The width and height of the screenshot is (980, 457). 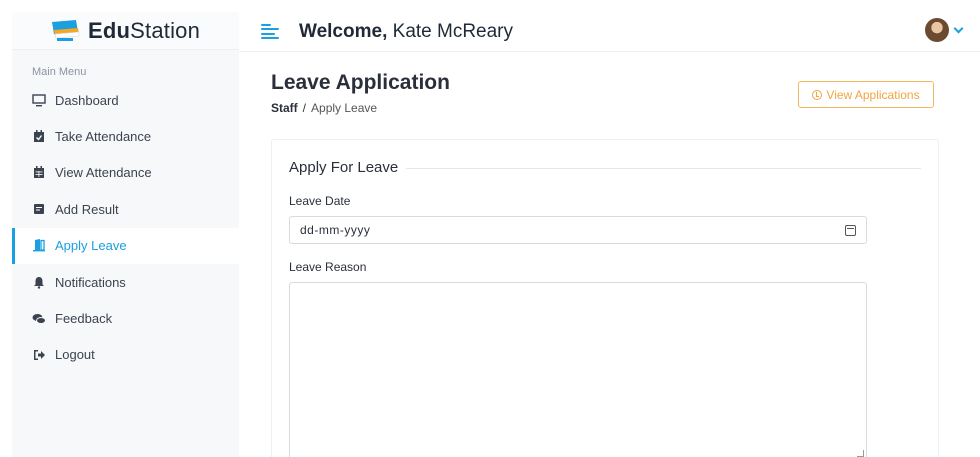 What do you see at coordinates (39, 137) in the screenshot?
I see `calendar-check-icon` at bounding box center [39, 137].